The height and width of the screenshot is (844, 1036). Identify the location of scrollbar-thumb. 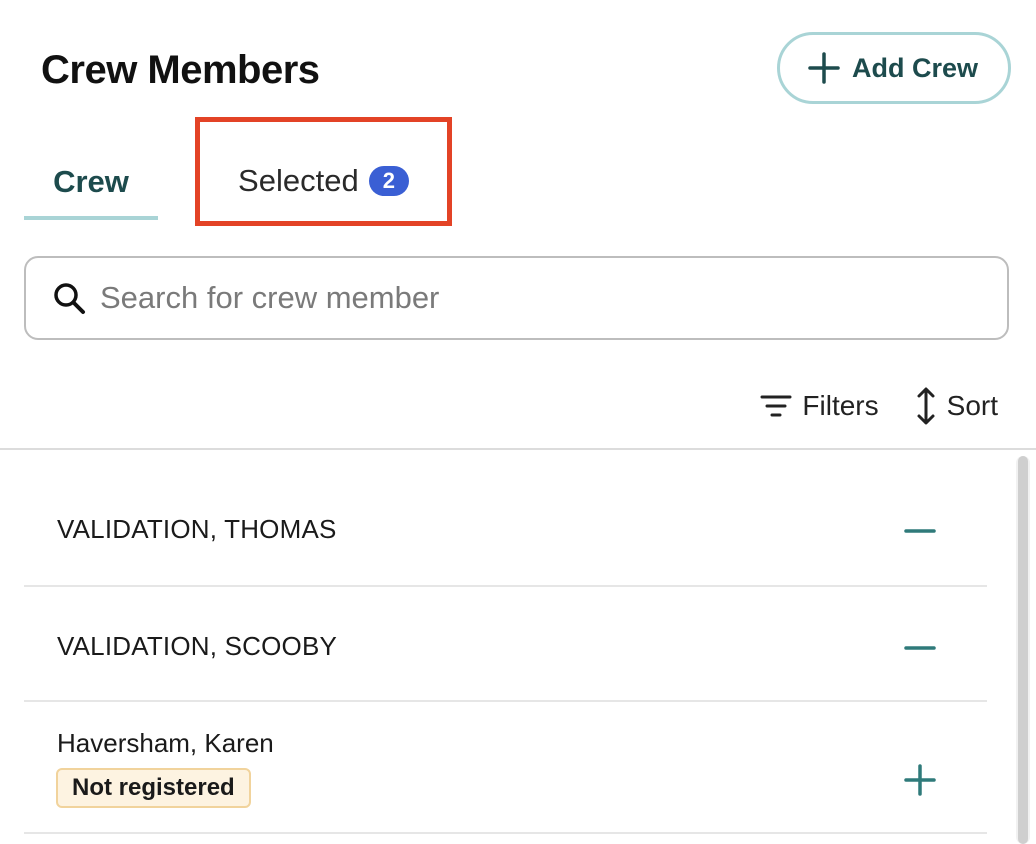
(1023, 650).